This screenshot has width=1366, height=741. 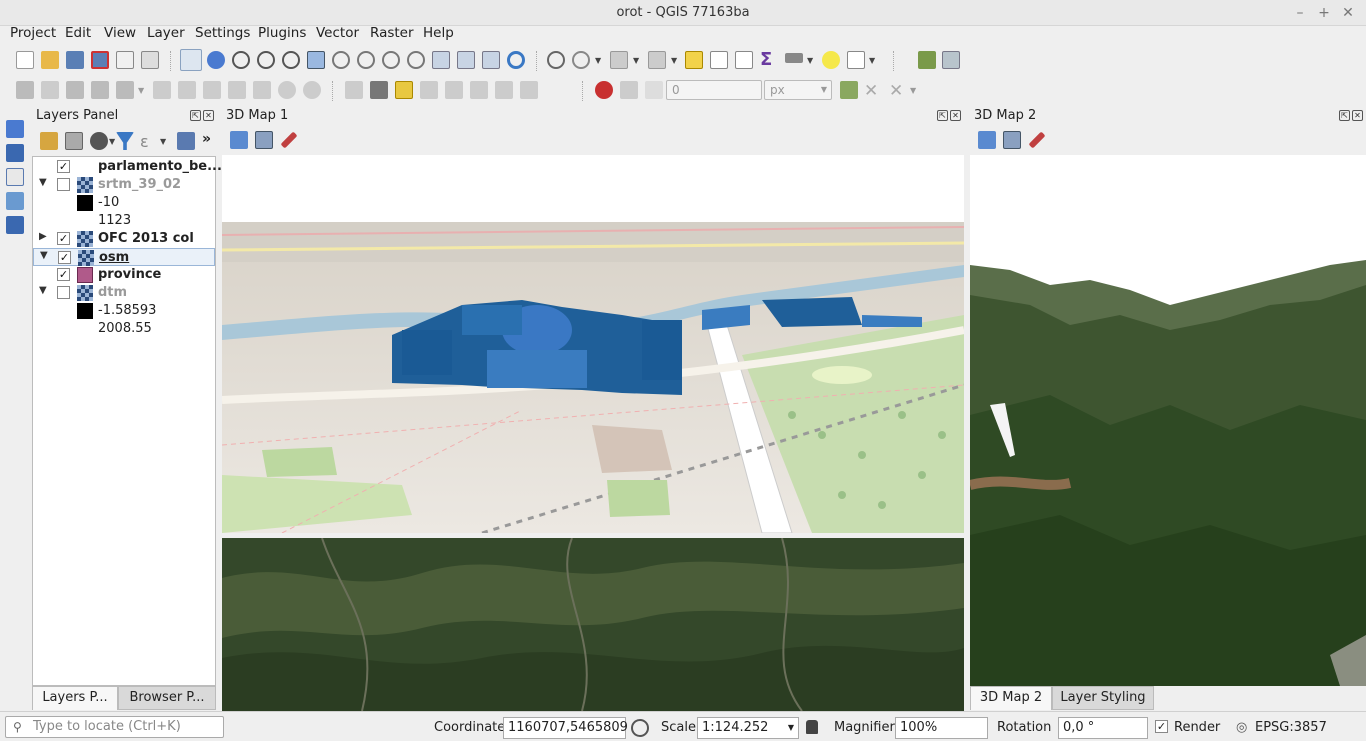 What do you see at coordinates (629, 90) in the screenshot?
I see `snapping-mode-icon` at bounding box center [629, 90].